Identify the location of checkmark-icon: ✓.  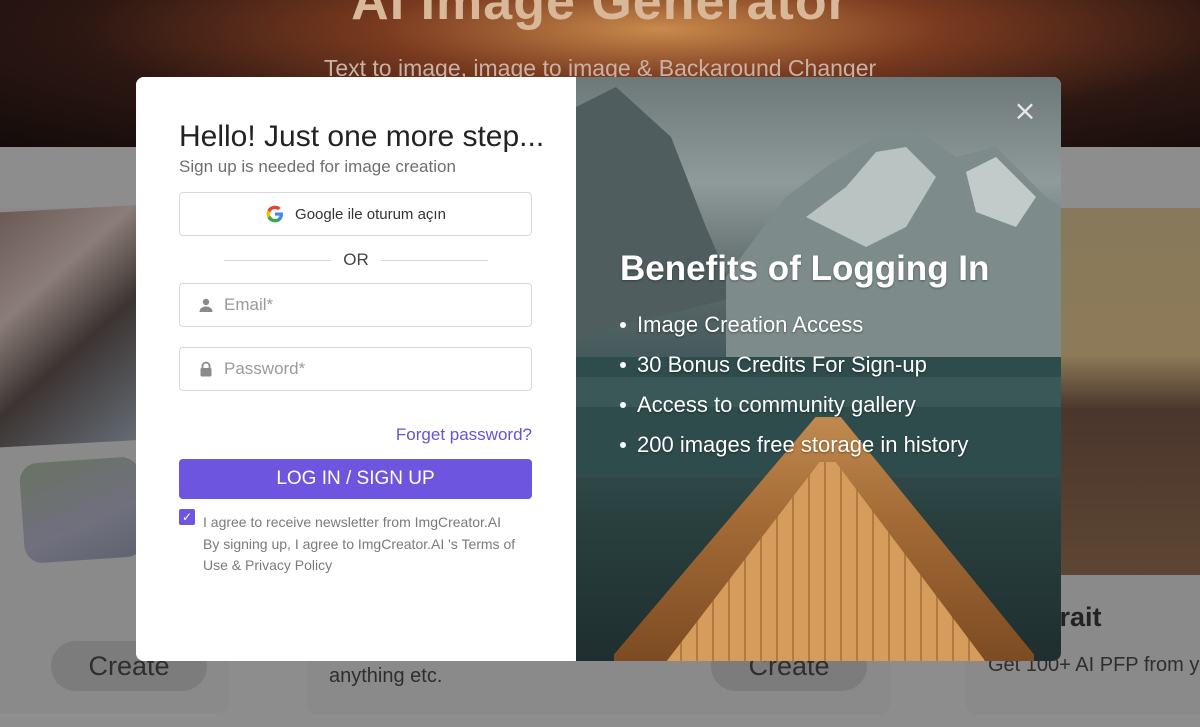
(187, 517).